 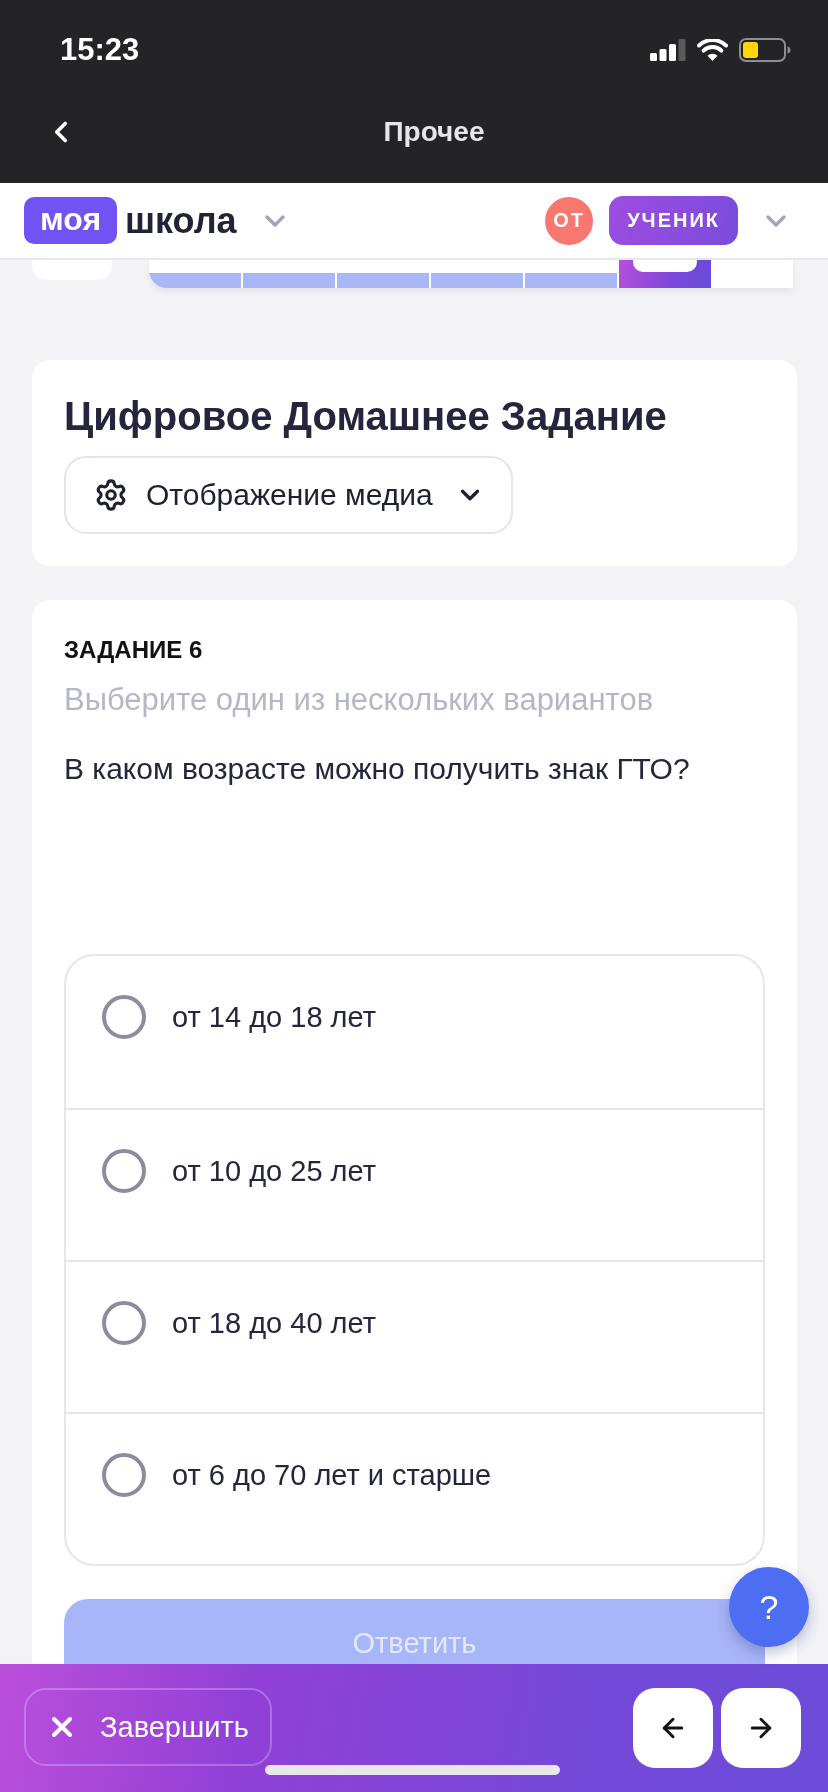 I want to click on task-segment, so click(x=665, y=274).